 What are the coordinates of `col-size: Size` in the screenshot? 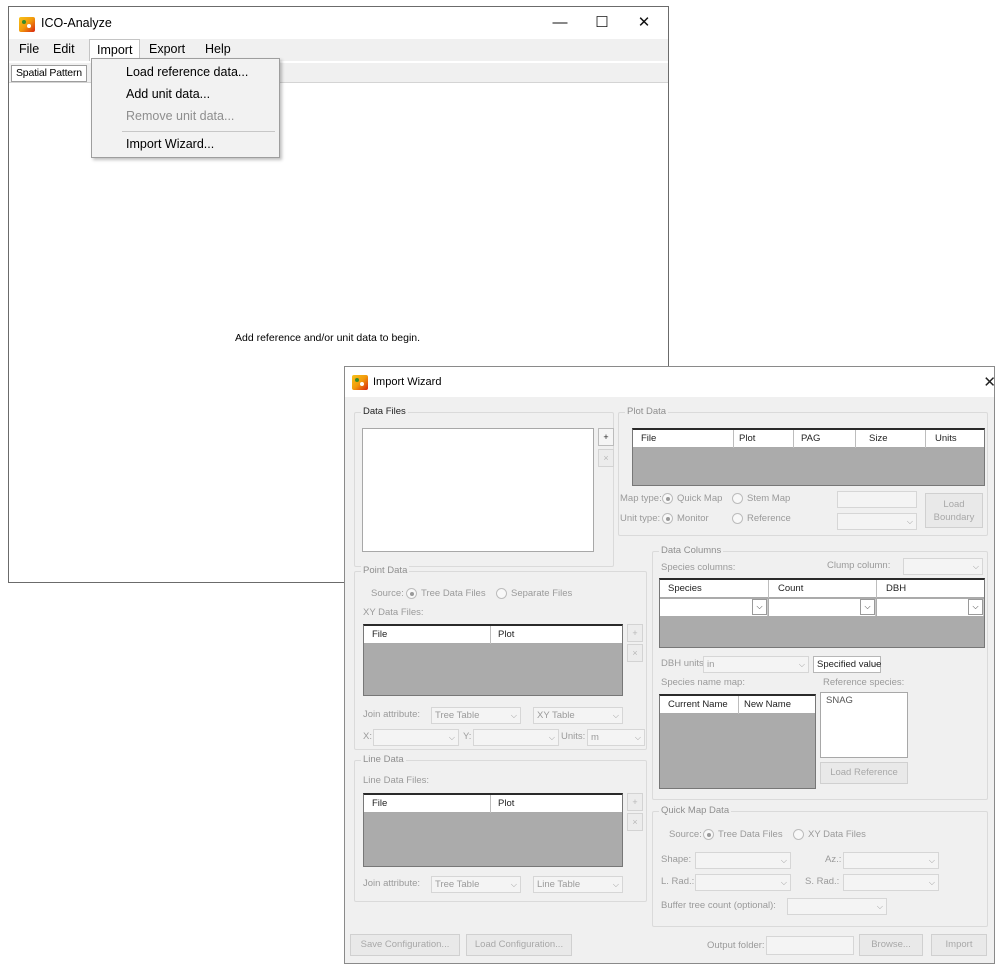 It's located at (878, 438).